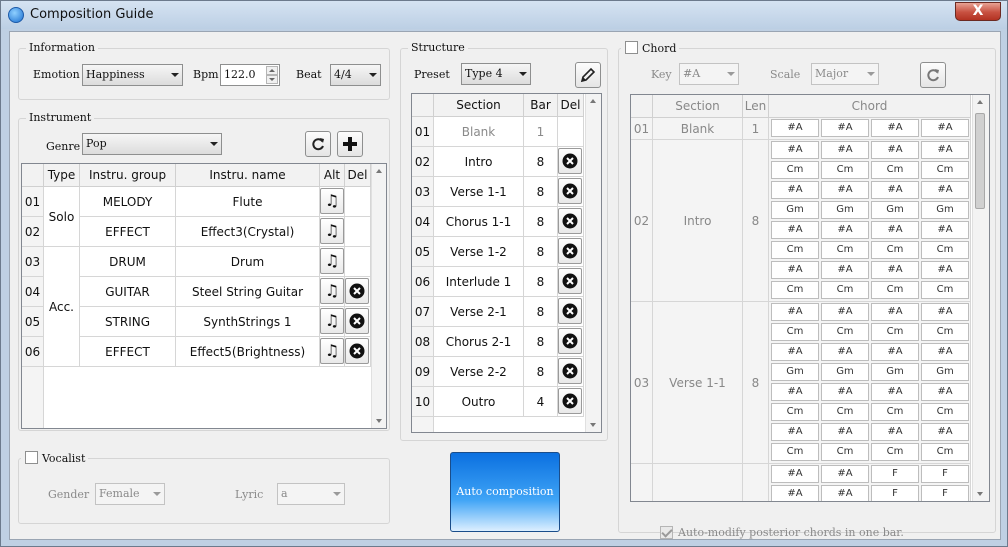  Describe the element at coordinates (350, 144) in the screenshot. I see `add-instrument-button` at that location.